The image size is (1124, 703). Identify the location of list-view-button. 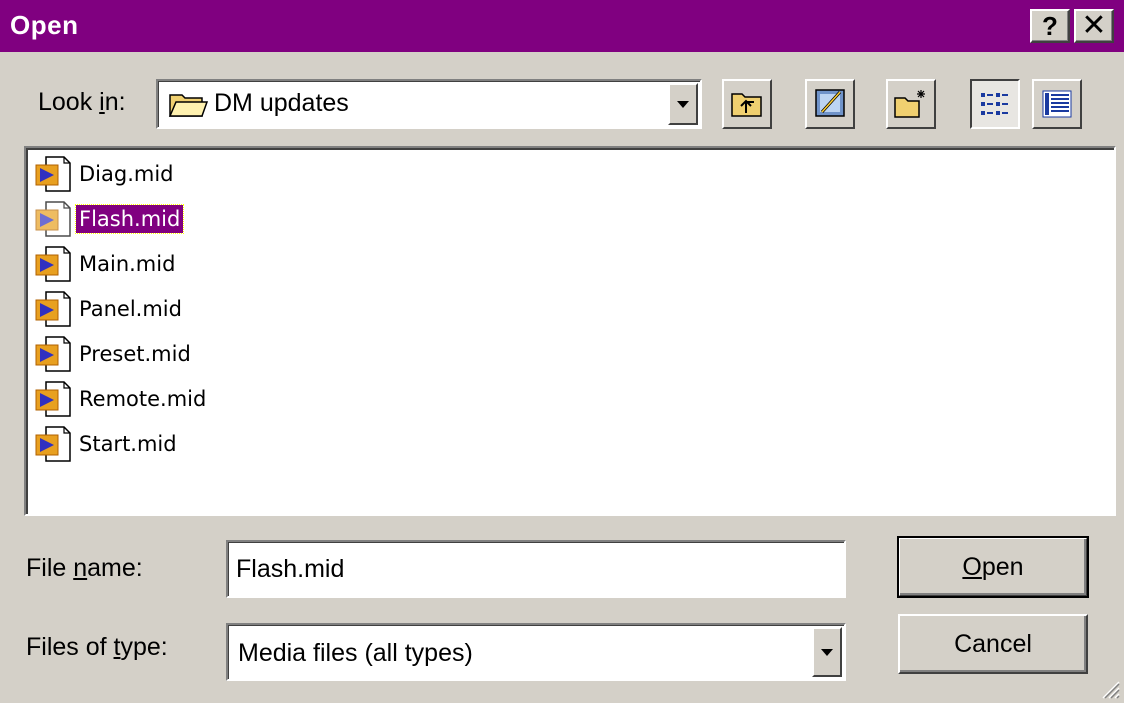
(995, 104).